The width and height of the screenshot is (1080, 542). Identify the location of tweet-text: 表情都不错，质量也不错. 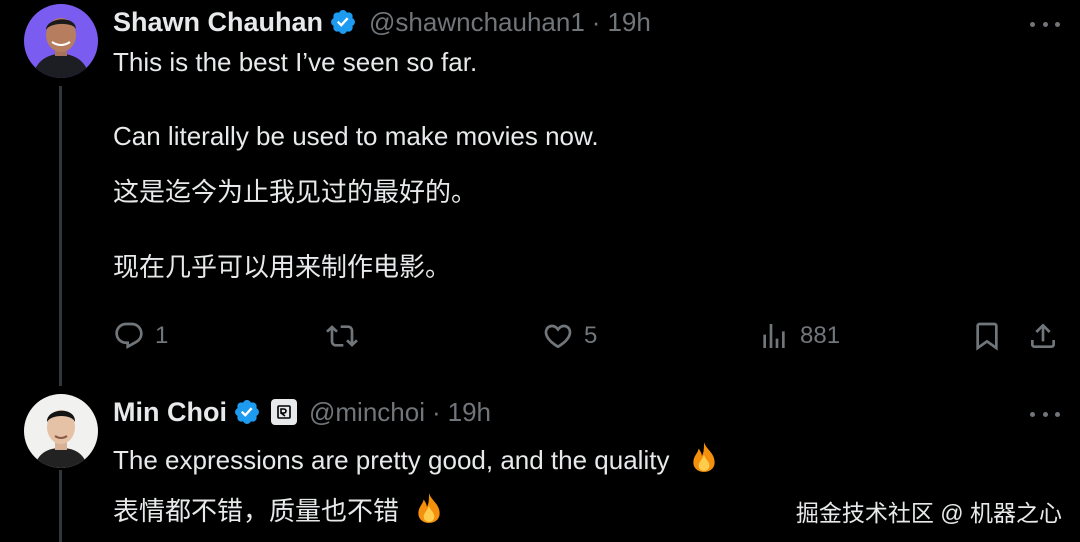
(256, 511).